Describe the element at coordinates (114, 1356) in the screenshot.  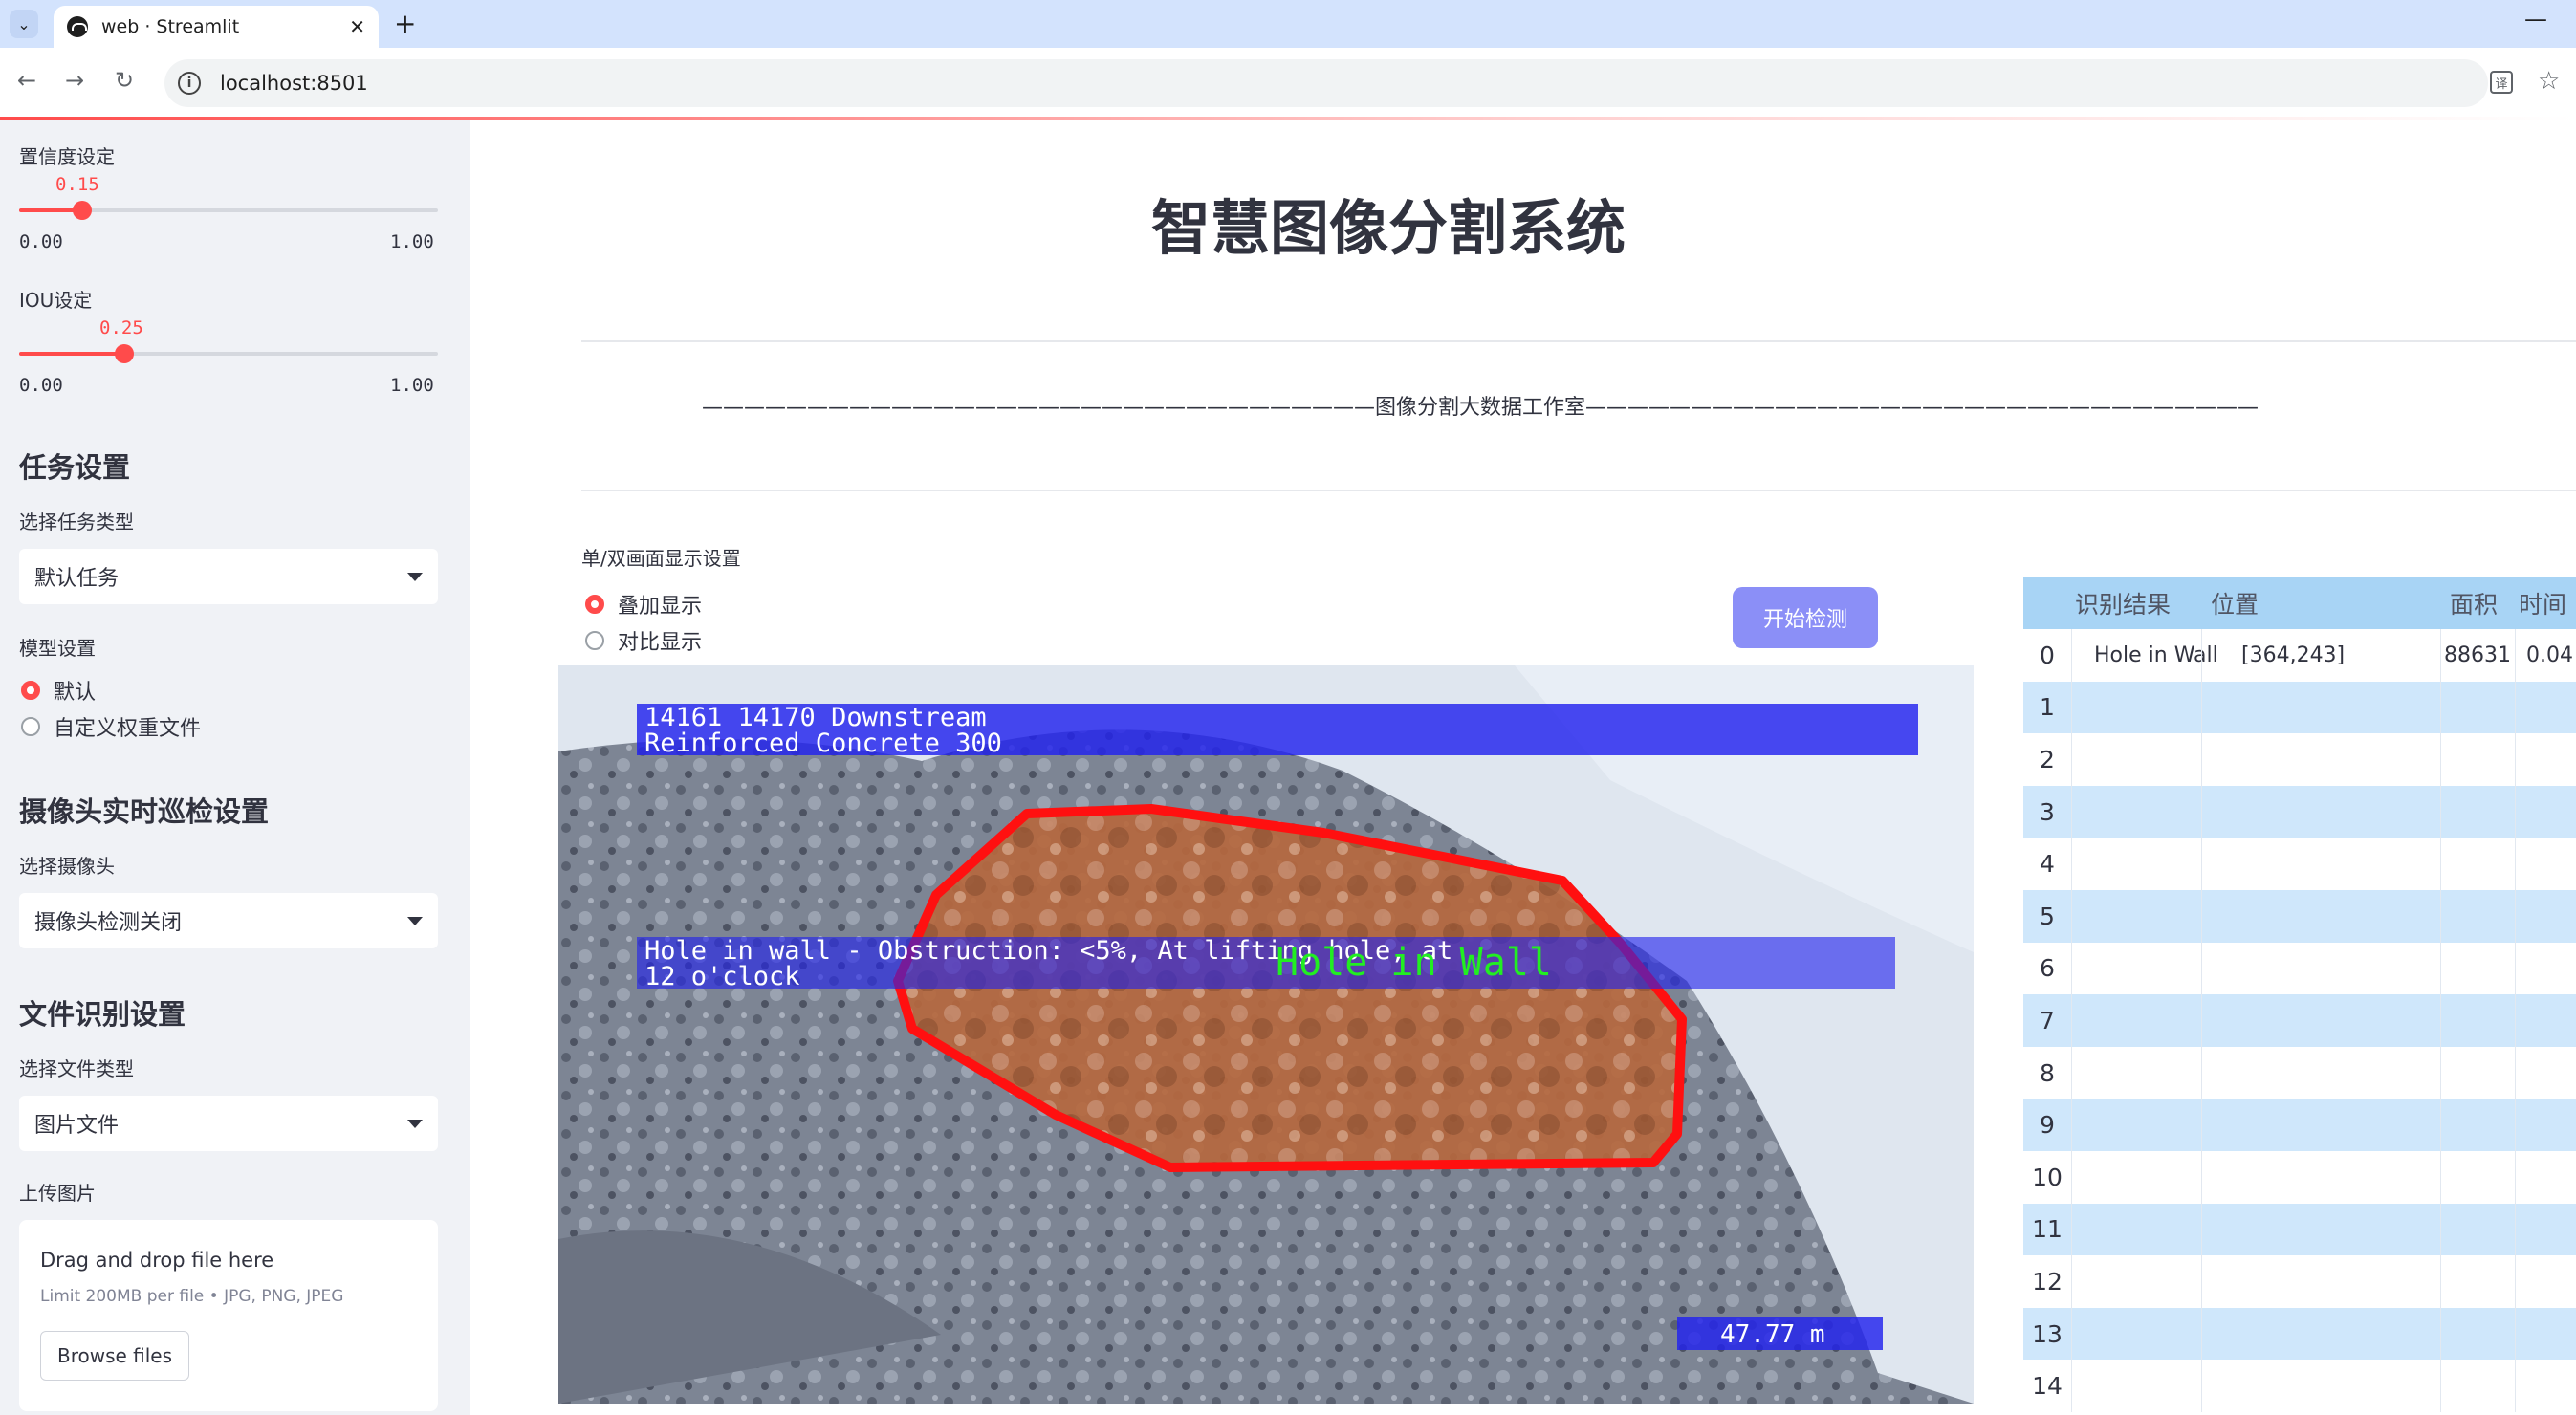
I see `browse-files-button: Browse files` at that location.